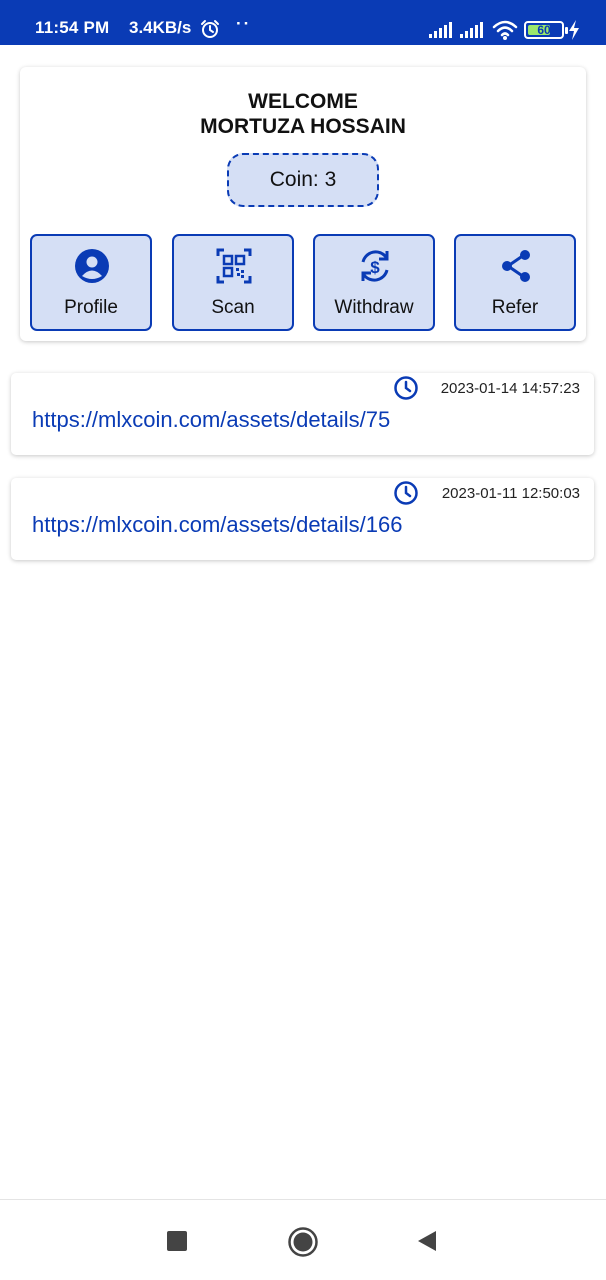 The height and width of the screenshot is (1280, 606). Describe the element at coordinates (303, 22) in the screenshot. I see `status-bar: 11:54 PM 3.4KB/s ·· 60` at that location.